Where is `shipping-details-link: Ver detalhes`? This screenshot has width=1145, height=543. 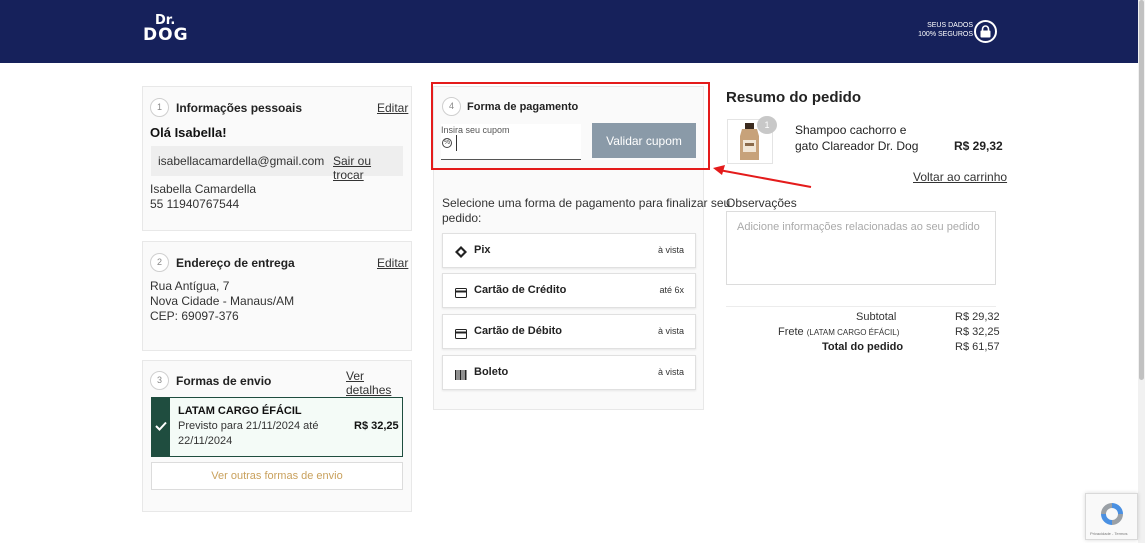
shipping-details-link: Ver detalhes is located at coordinates (378, 383).